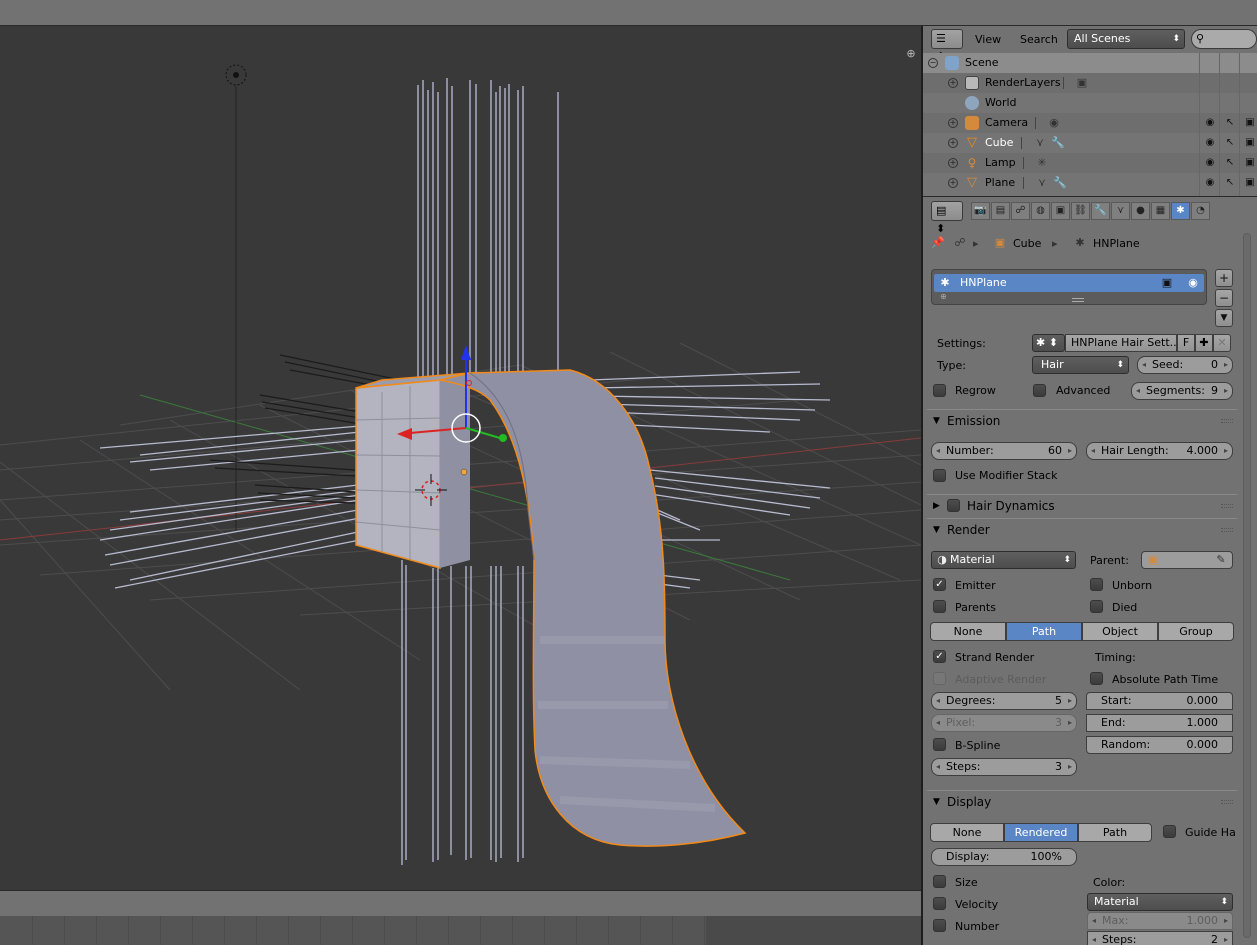 This screenshot has height=945, width=1257. What do you see at coordinates (1224, 298) in the screenshot?
I see `remove-particle-system-button: −` at bounding box center [1224, 298].